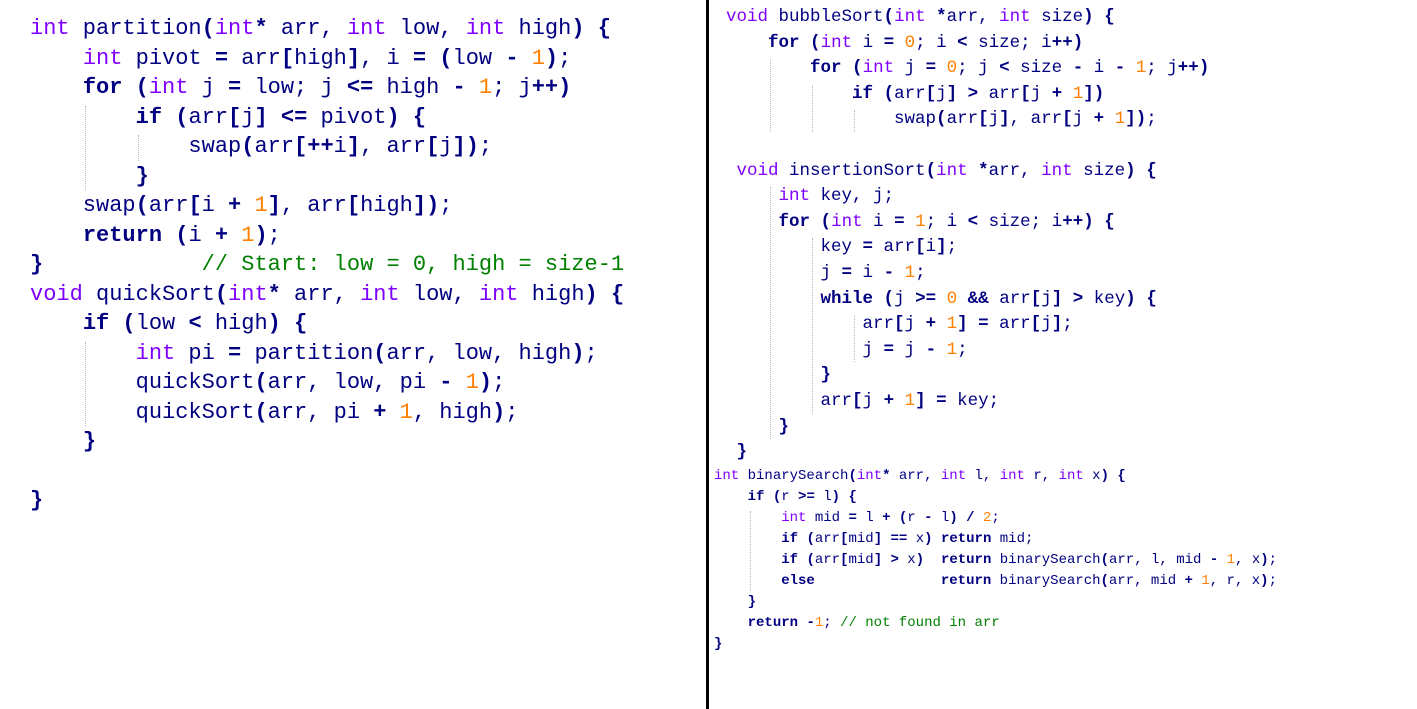 The image size is (1417, 709). Describe the element at coordinates (195, 323) in the screenshot. I see `code-line: if (low < high) {` at that location.